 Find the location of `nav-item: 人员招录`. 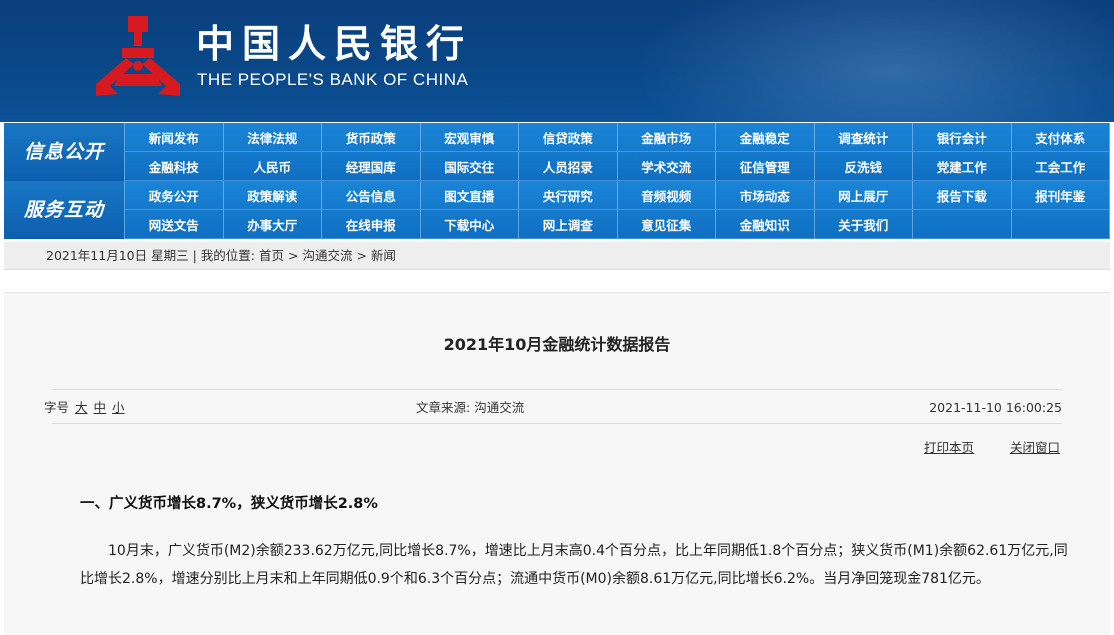

nav-item: 人员招录 is located at coordinates (568, 166).